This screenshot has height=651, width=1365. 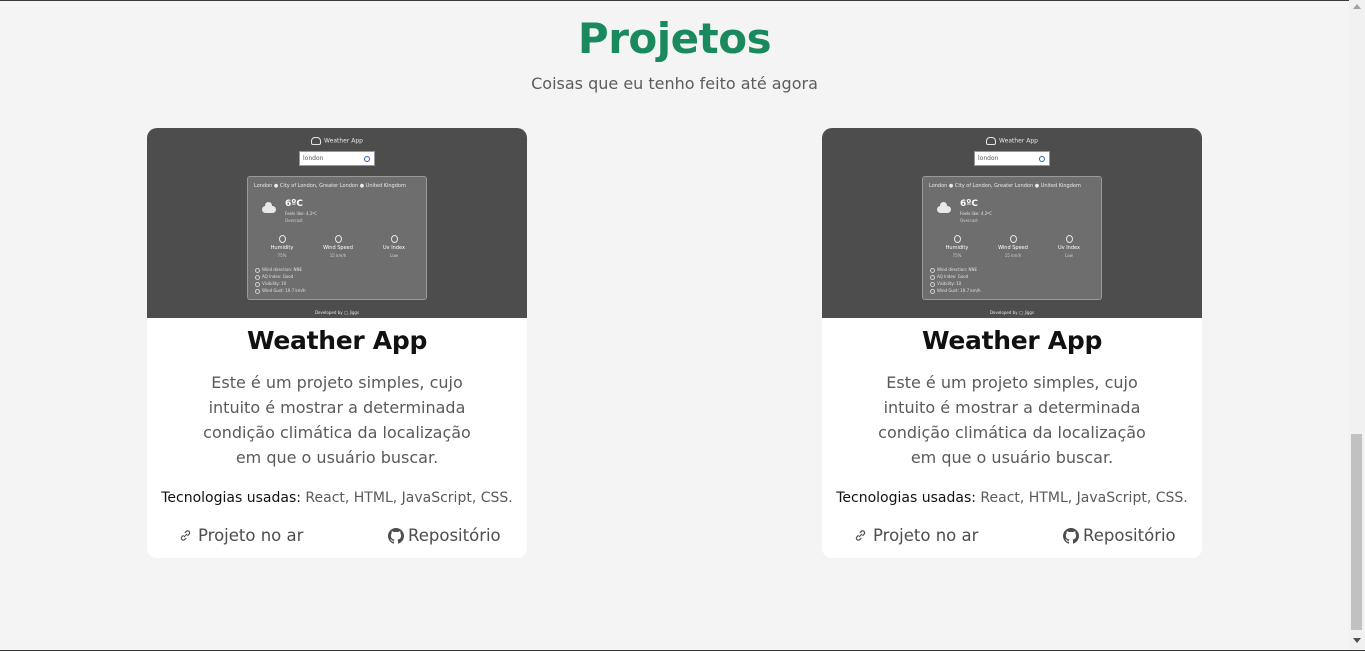 I want to click on section-subtitle: Coisas que eu tenho feito até agora, so click(x=674, y=83).